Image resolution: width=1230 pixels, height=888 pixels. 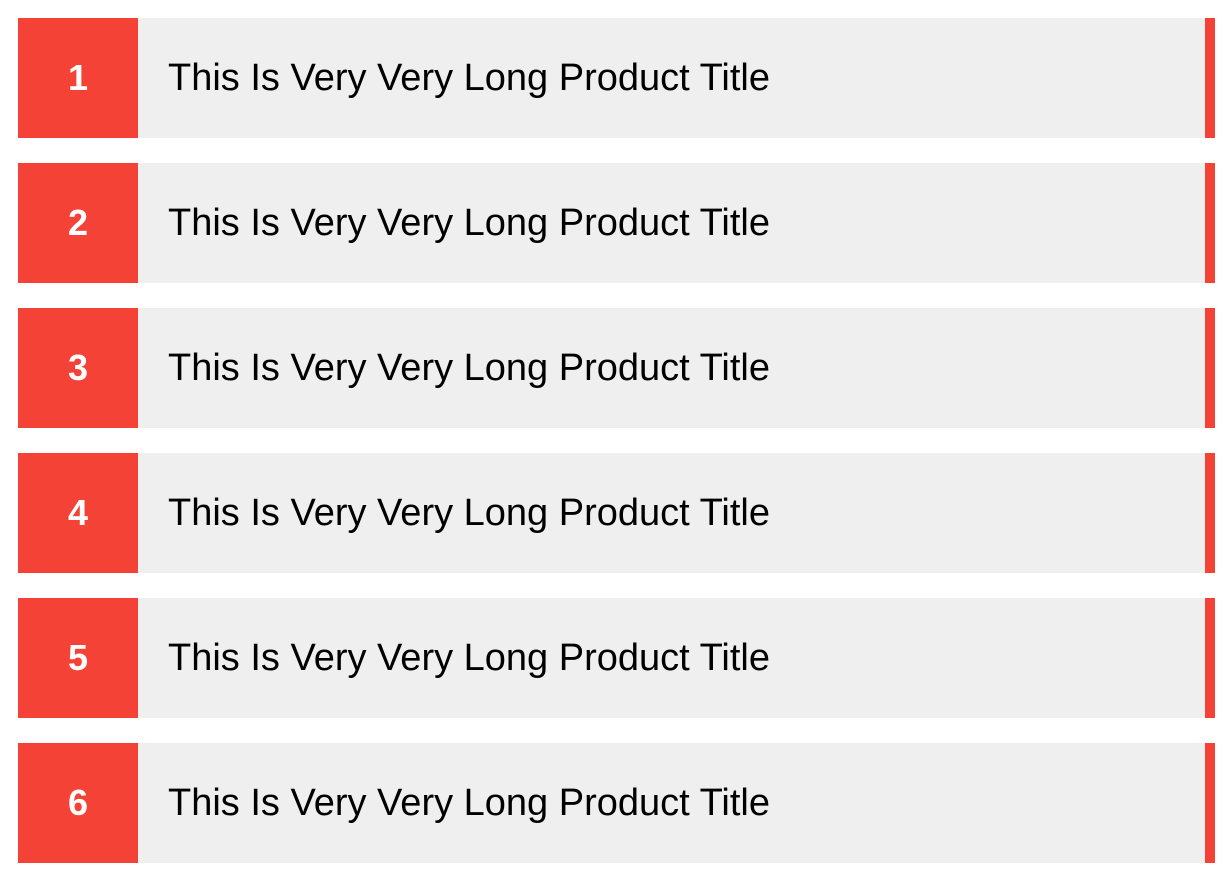 I want to click on product-list-item-6: 6 This Is Very Very Long Product Title, so click(x=616, y=803).